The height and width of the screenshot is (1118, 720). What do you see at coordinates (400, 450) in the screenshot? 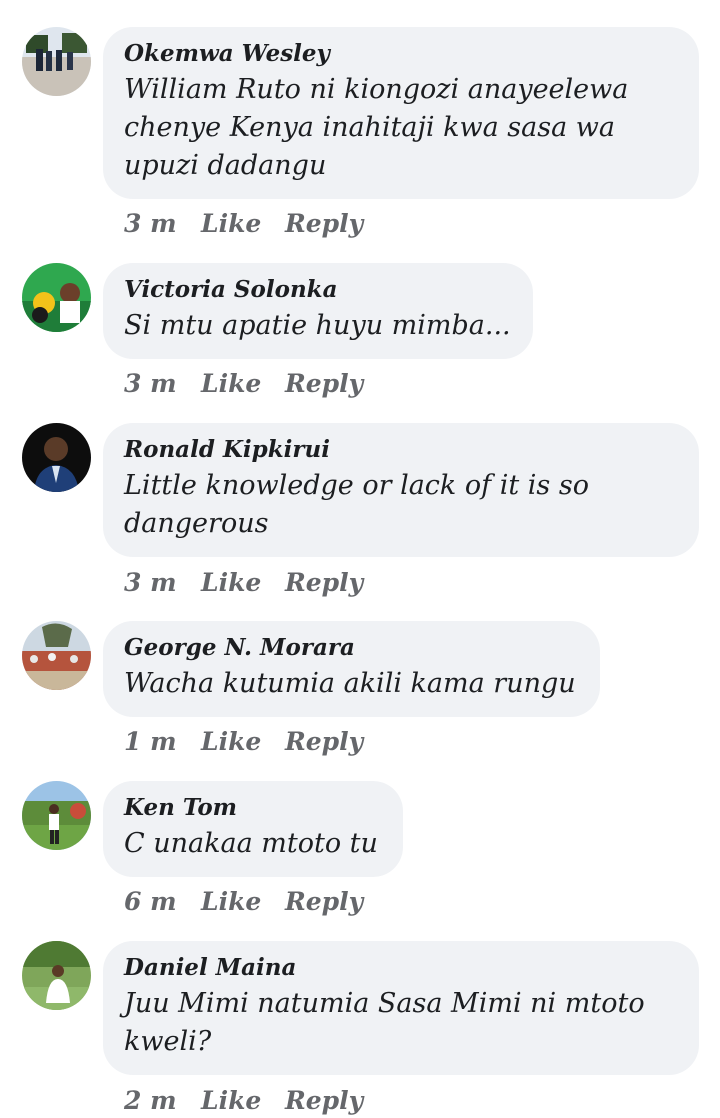
I see `comment-author: Ronald Kipkirui` at bounding box center [400, 450].